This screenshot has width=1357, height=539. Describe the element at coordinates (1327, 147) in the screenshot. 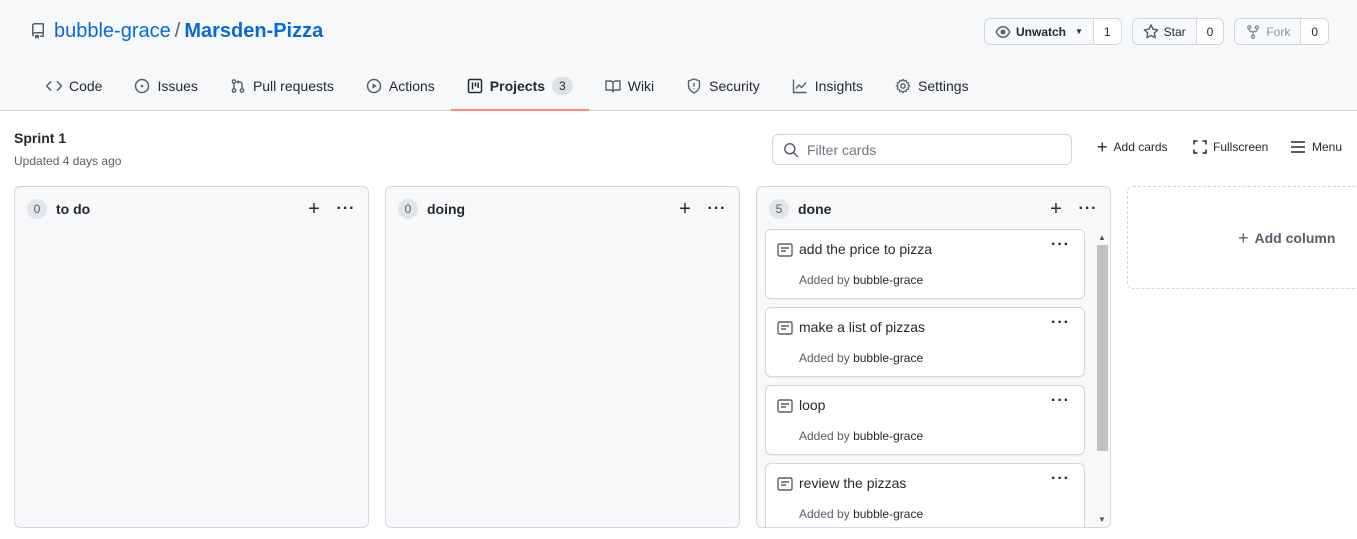

I see `menu-label: Menu` at that location.